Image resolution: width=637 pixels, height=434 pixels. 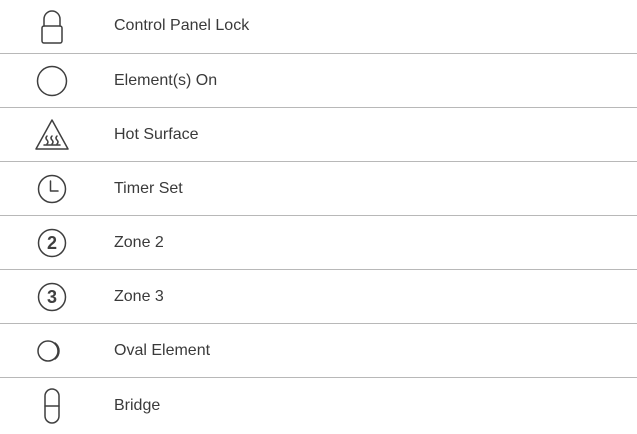 What do you see at coordinates (318, 81) in the screenshot?
I see `legend-row-elements-on: Element(s) On` at bounding box center [318, 81].